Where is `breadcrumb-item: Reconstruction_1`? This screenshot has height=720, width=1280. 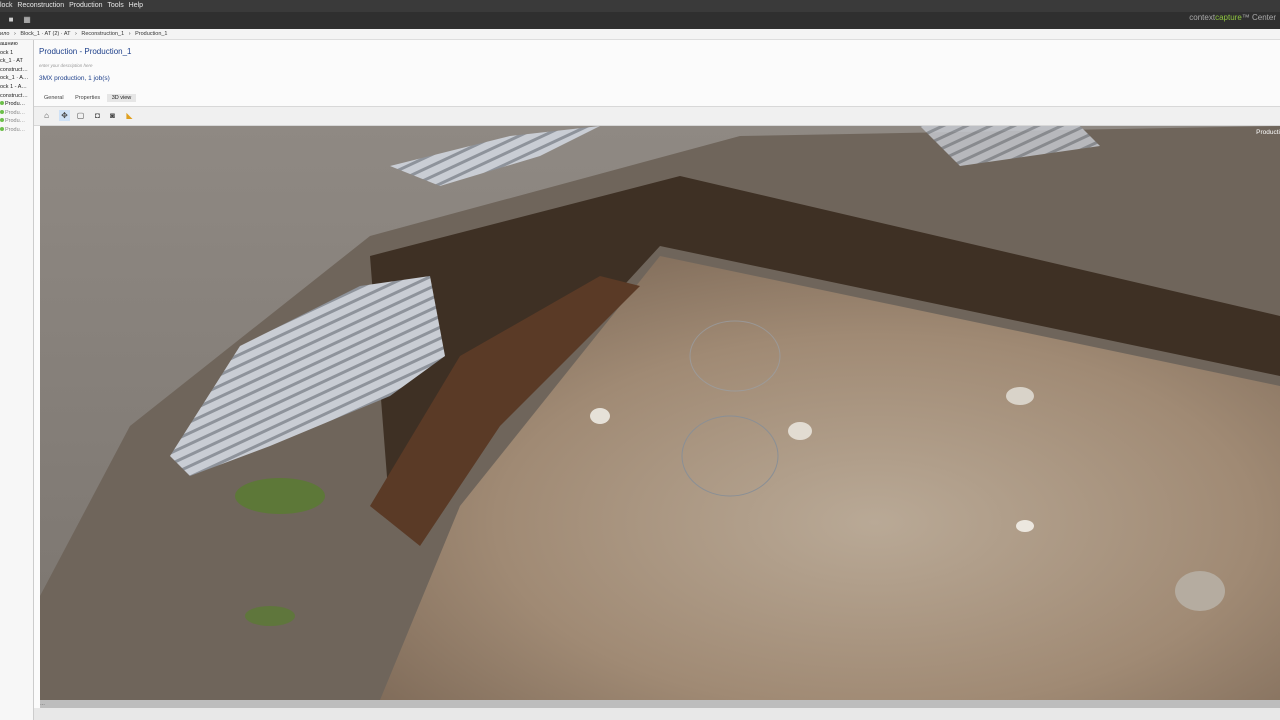 breadcrumb-item: Reconstruction_1 is located at coordinates (102, 34).